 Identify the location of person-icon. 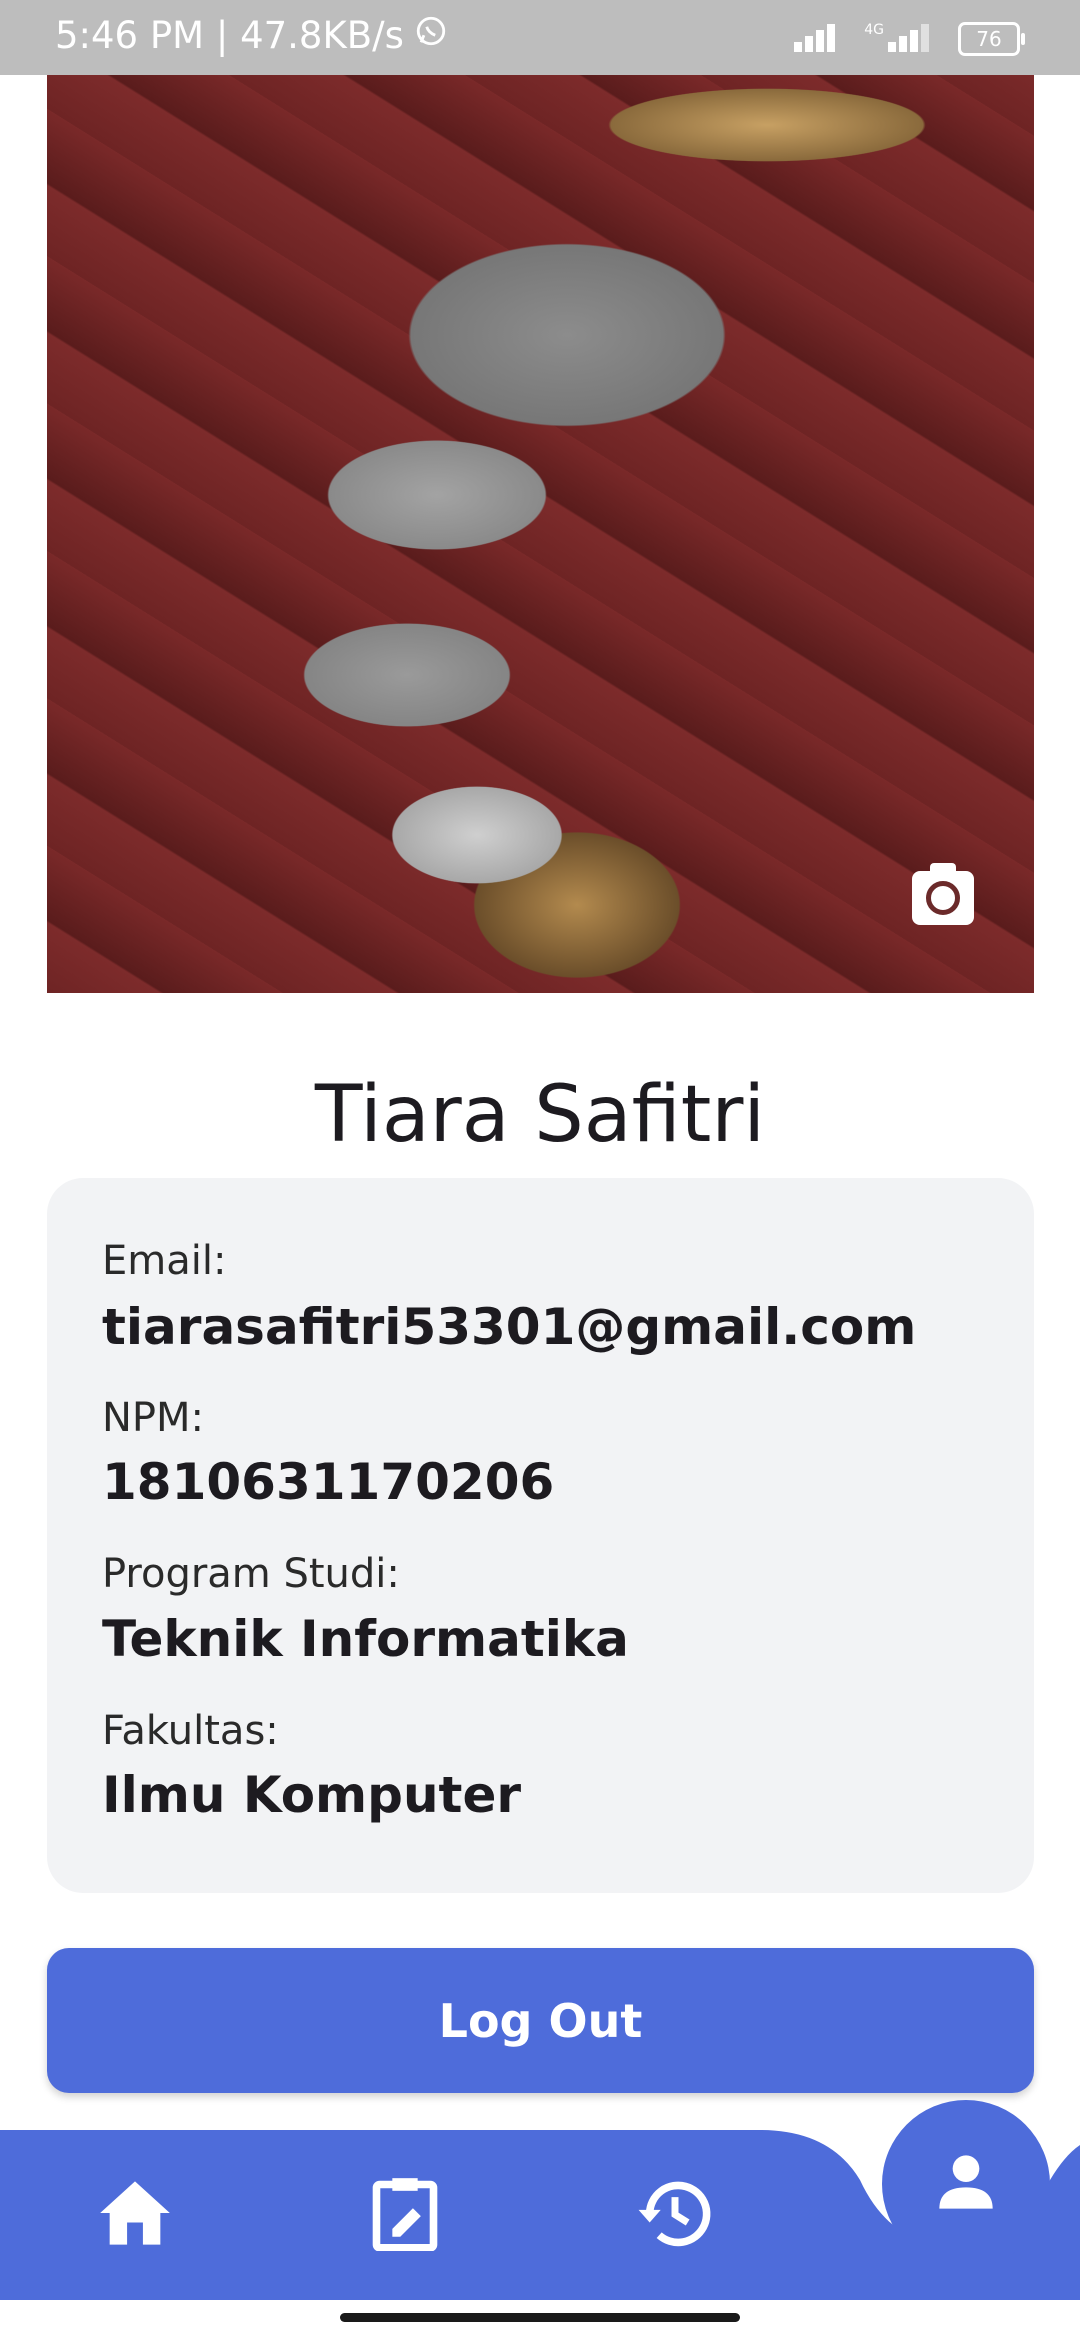
(966, 2184).